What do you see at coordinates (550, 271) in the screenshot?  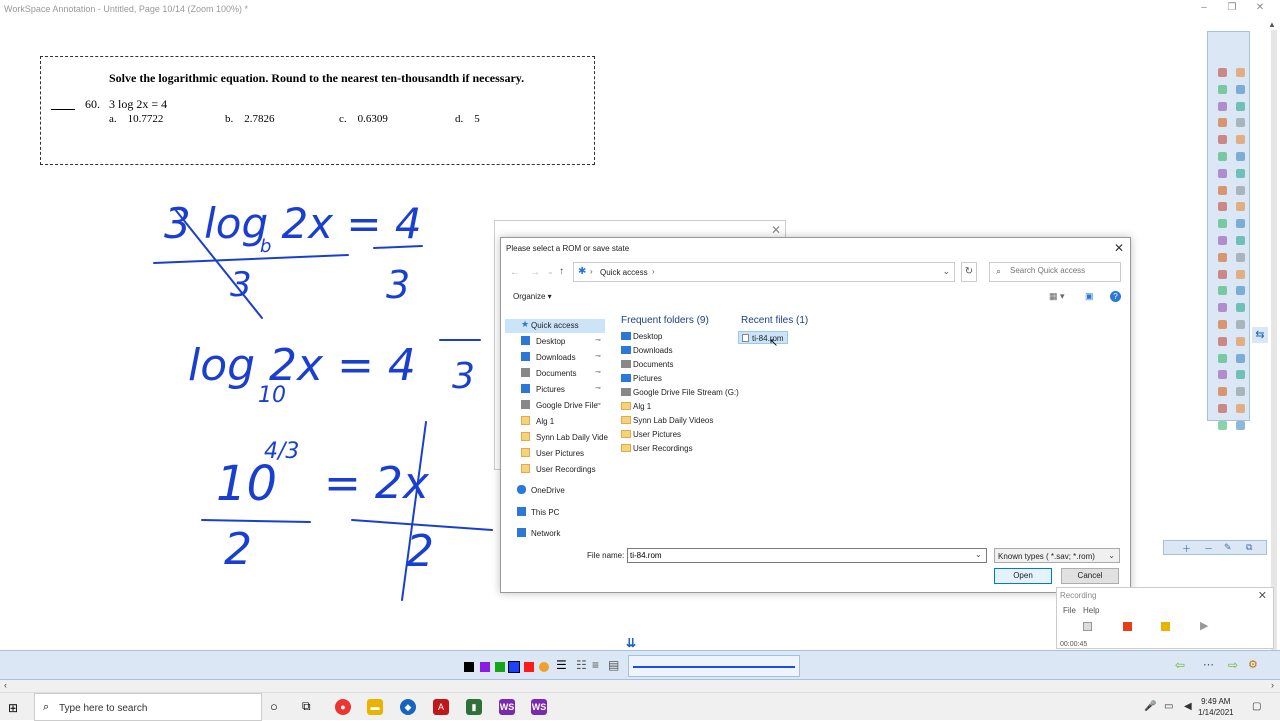 I see `recent-locations-icon: ⌄` at bounding box center [550, 271].